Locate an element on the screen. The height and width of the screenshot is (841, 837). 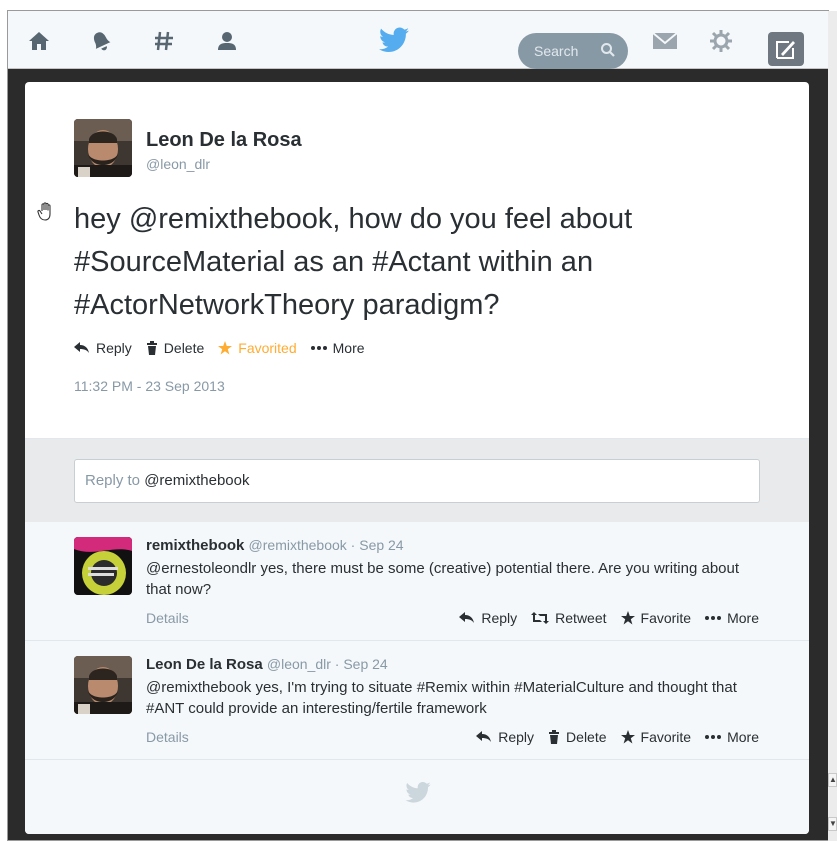
settings-icon is located at coordinates (721, 41).